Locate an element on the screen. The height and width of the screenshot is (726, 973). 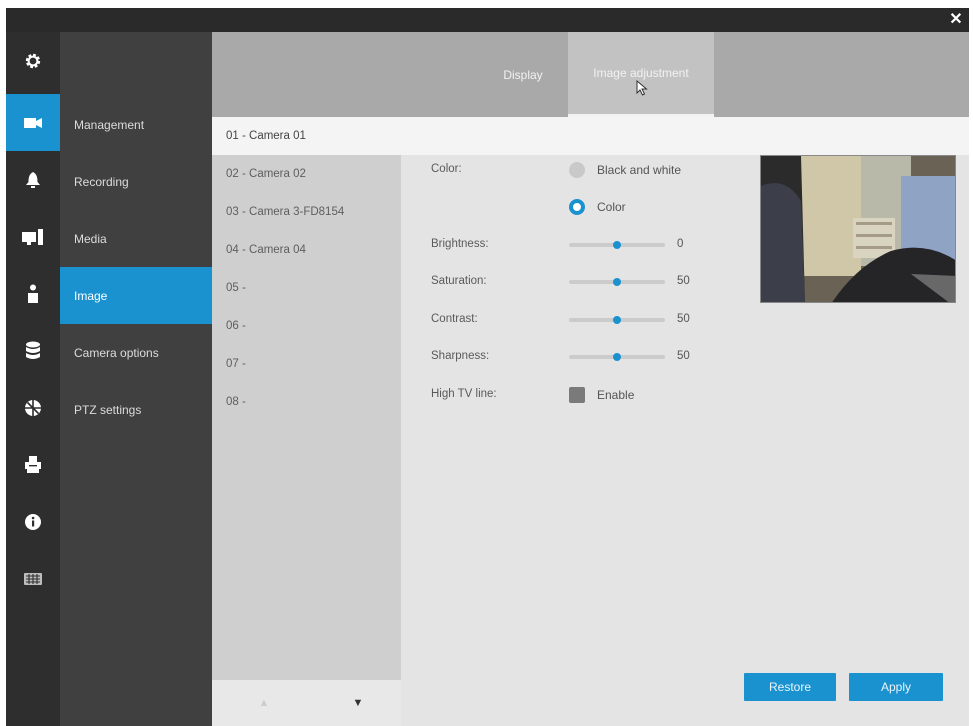
camera-preview-image is located at coordinates (858, 229).